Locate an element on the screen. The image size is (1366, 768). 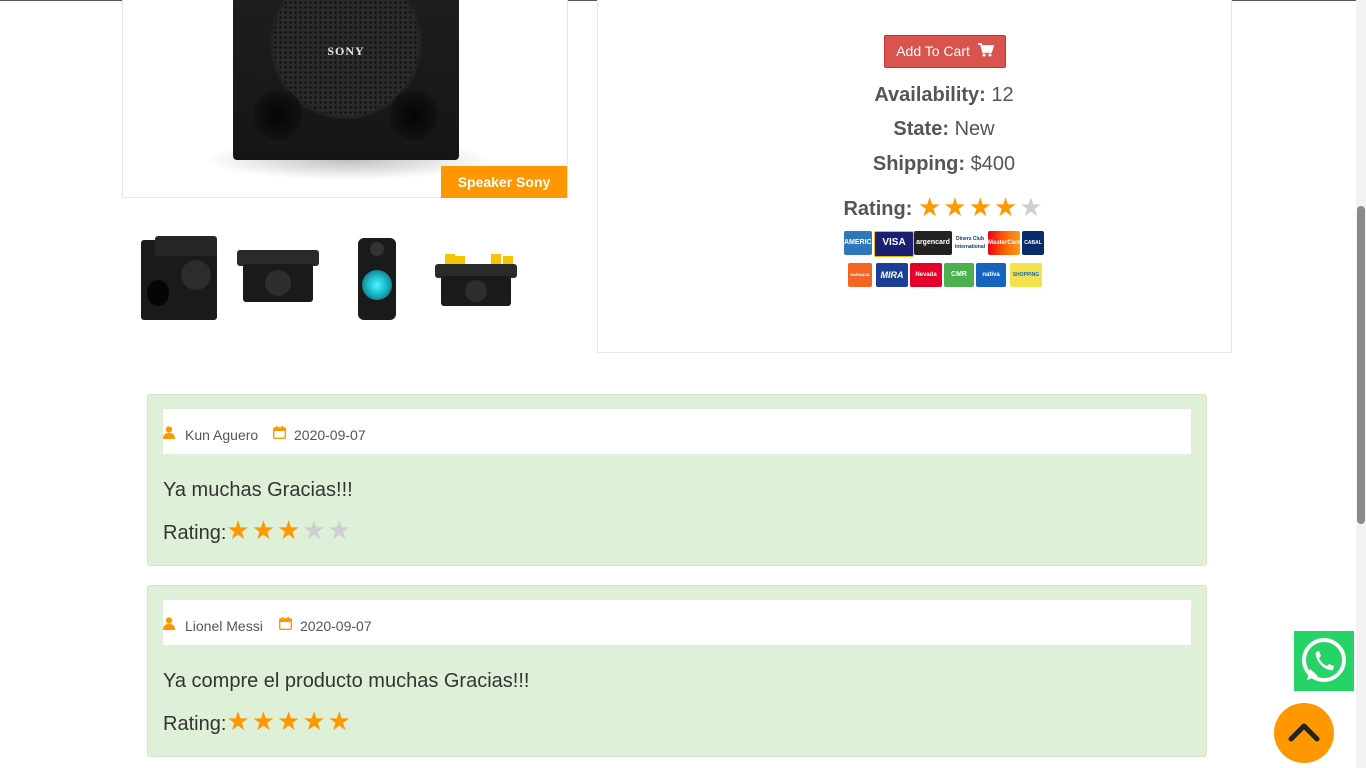
add-to-cart-label: Add To Cart is located at coordinates (933, 51).